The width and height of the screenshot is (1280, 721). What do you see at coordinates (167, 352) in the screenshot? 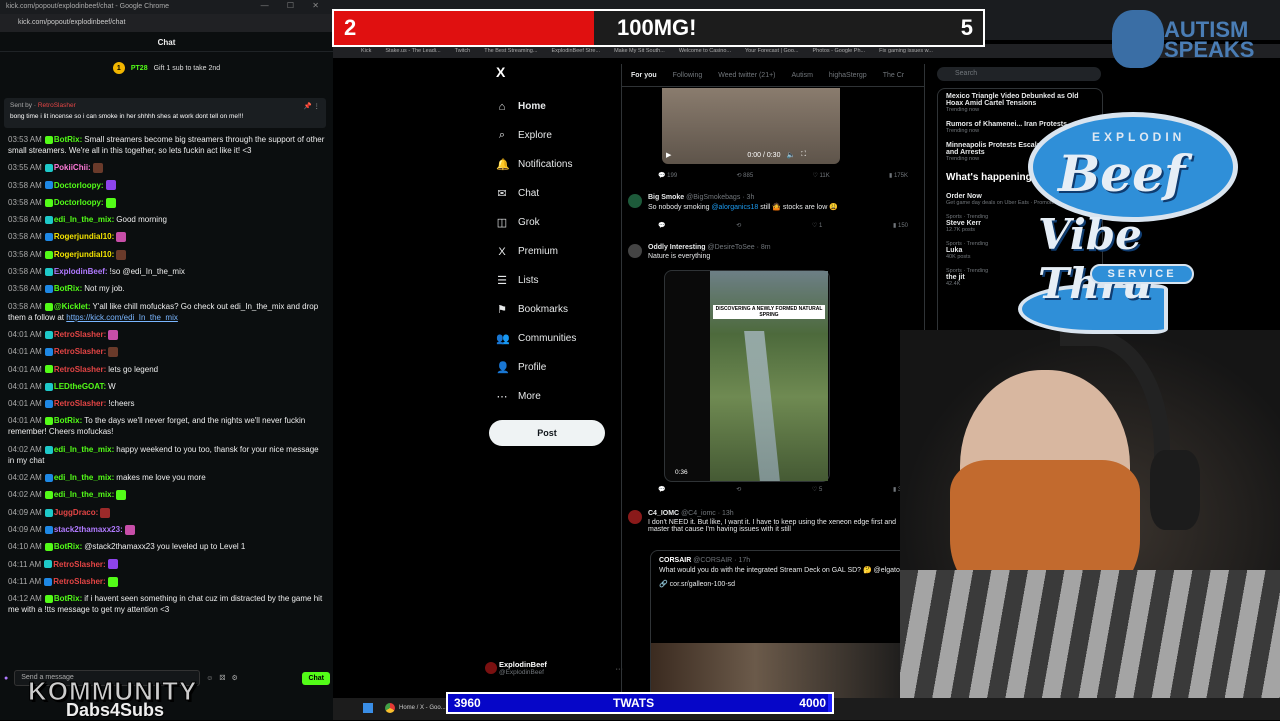
I see `chat-message: 04:01 AM RetroSlasher:` at bounding box center [167, 352].